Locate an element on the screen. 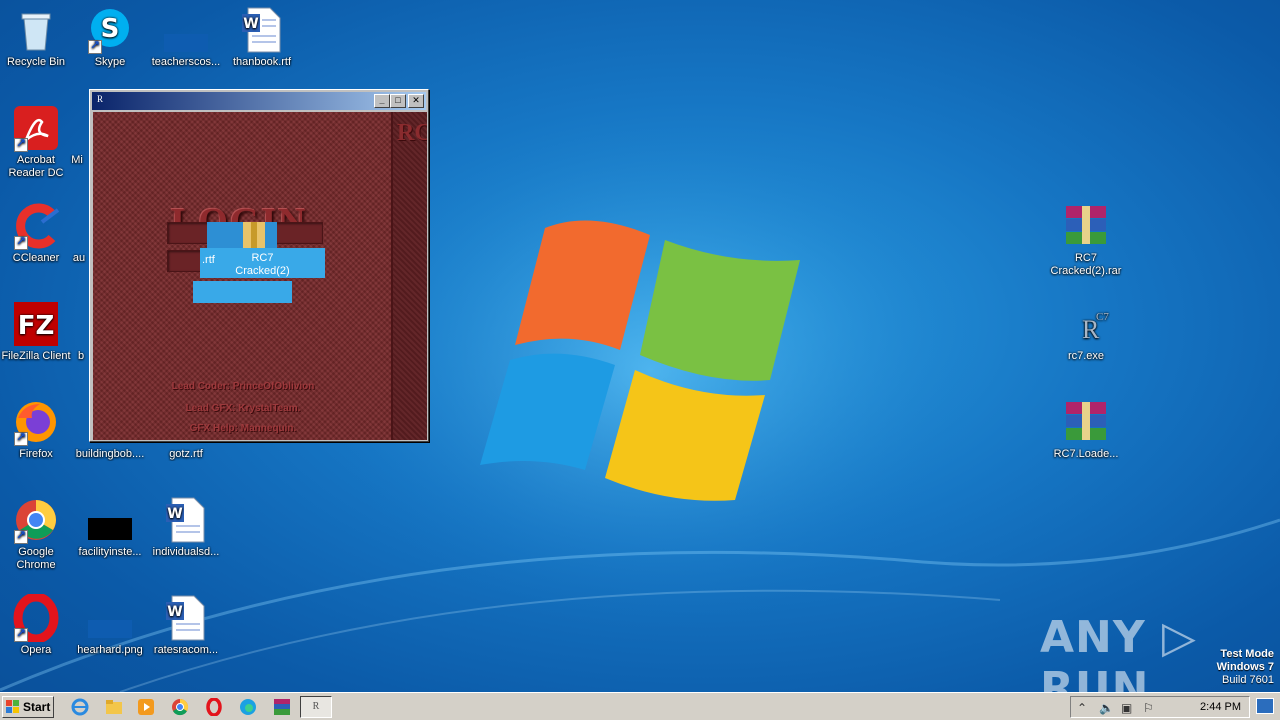  svg-text: S is located at coordinates (110, 29).